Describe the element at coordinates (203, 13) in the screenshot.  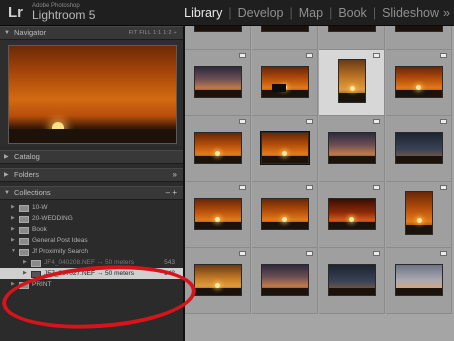
I see `module-library: Library` at that location.